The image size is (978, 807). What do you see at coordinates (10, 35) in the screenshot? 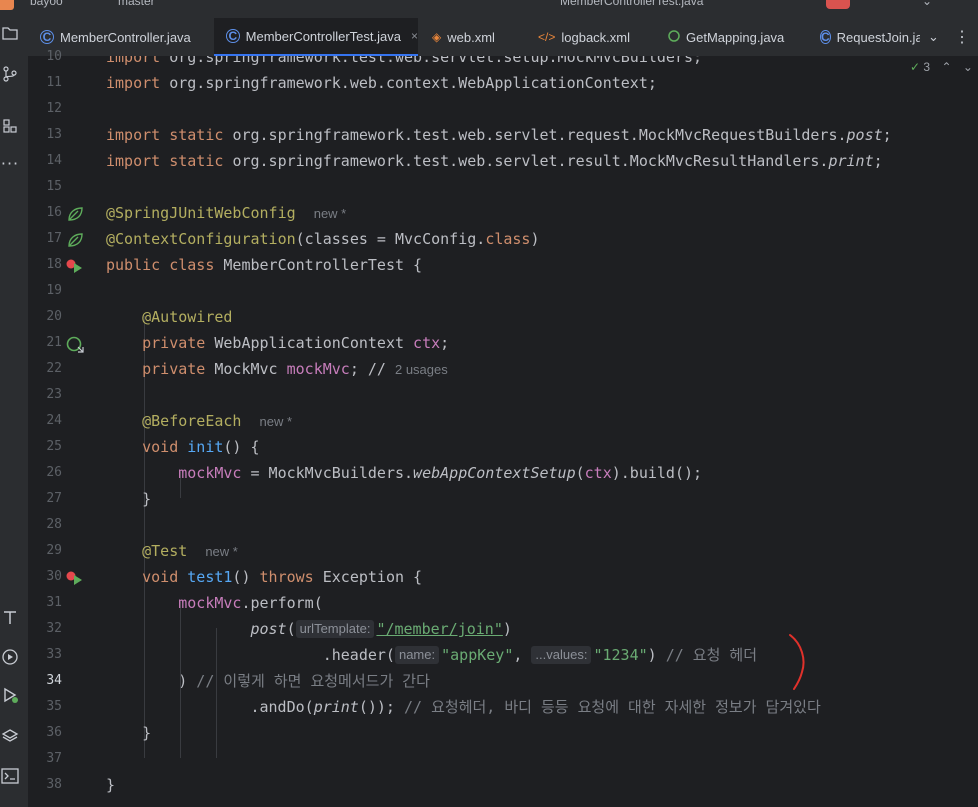
I see `folder-icon` at bounding box center [10, 35].